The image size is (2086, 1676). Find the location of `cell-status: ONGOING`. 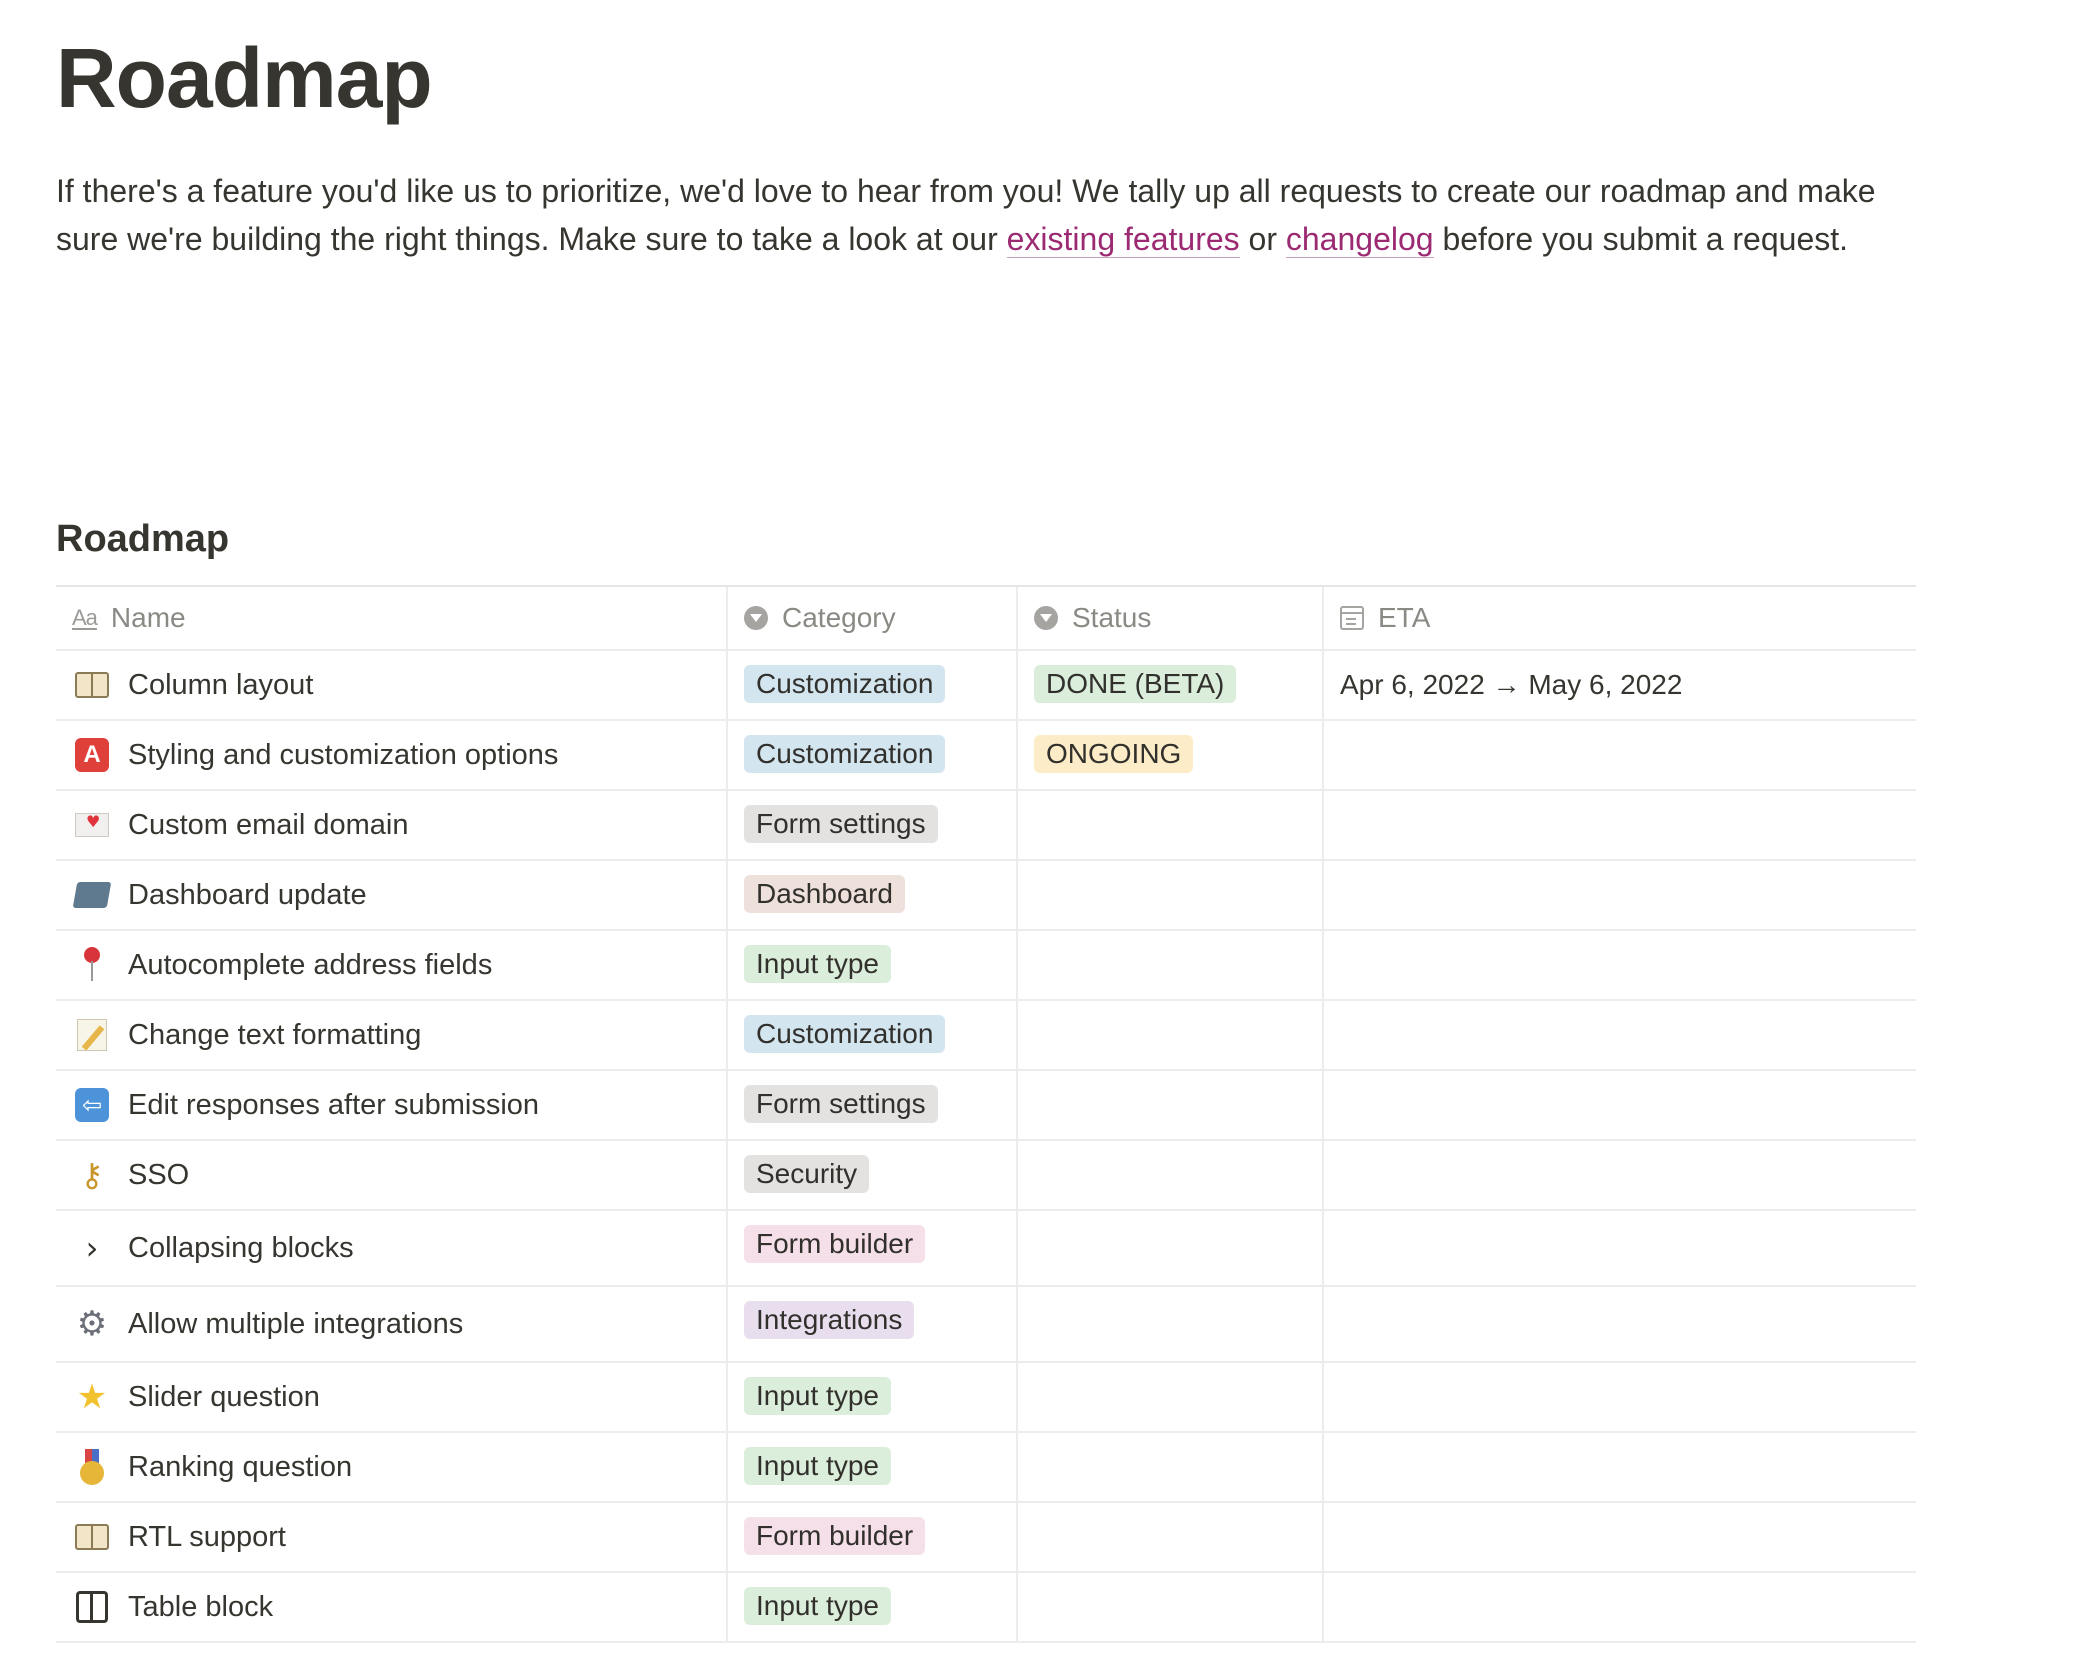

cell-status: ONGOING is located at coordinates (1171, 755).